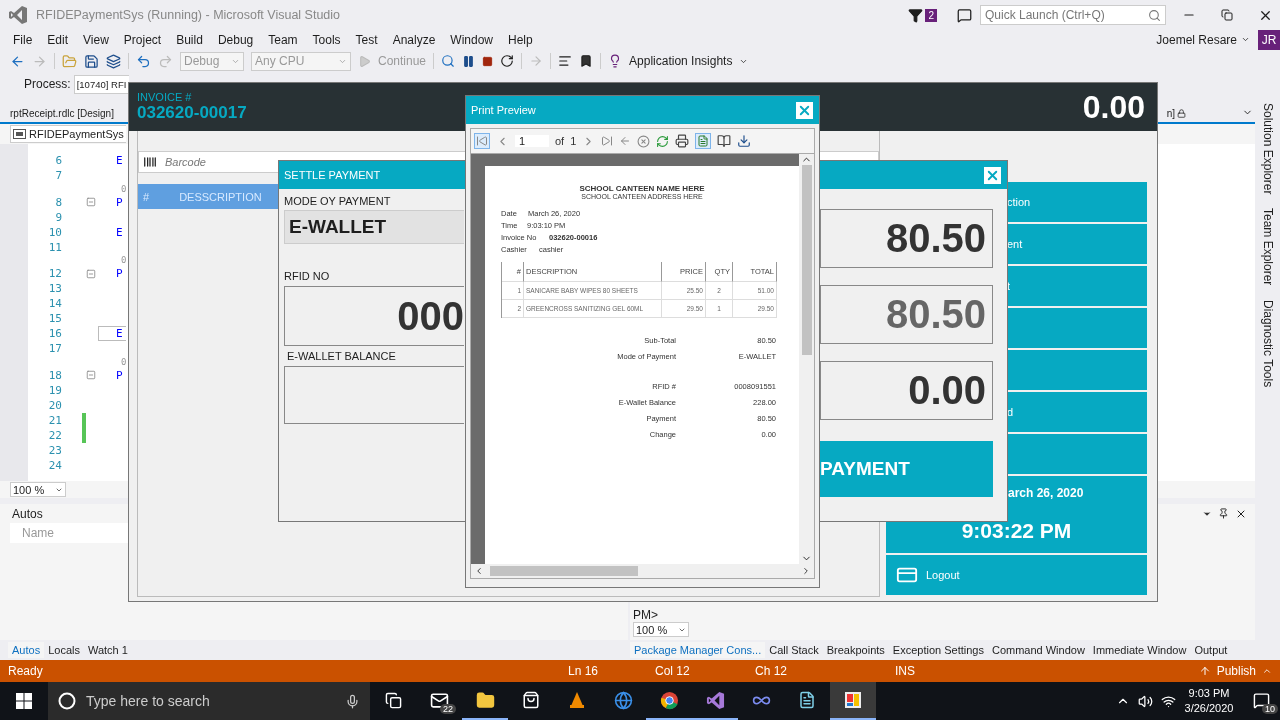 This screenshot has height=720, width=1280. What do you see at coordinates (560, 141) in the screenshot?
I see `page-of-label: of` at bounding box center [560, 141].